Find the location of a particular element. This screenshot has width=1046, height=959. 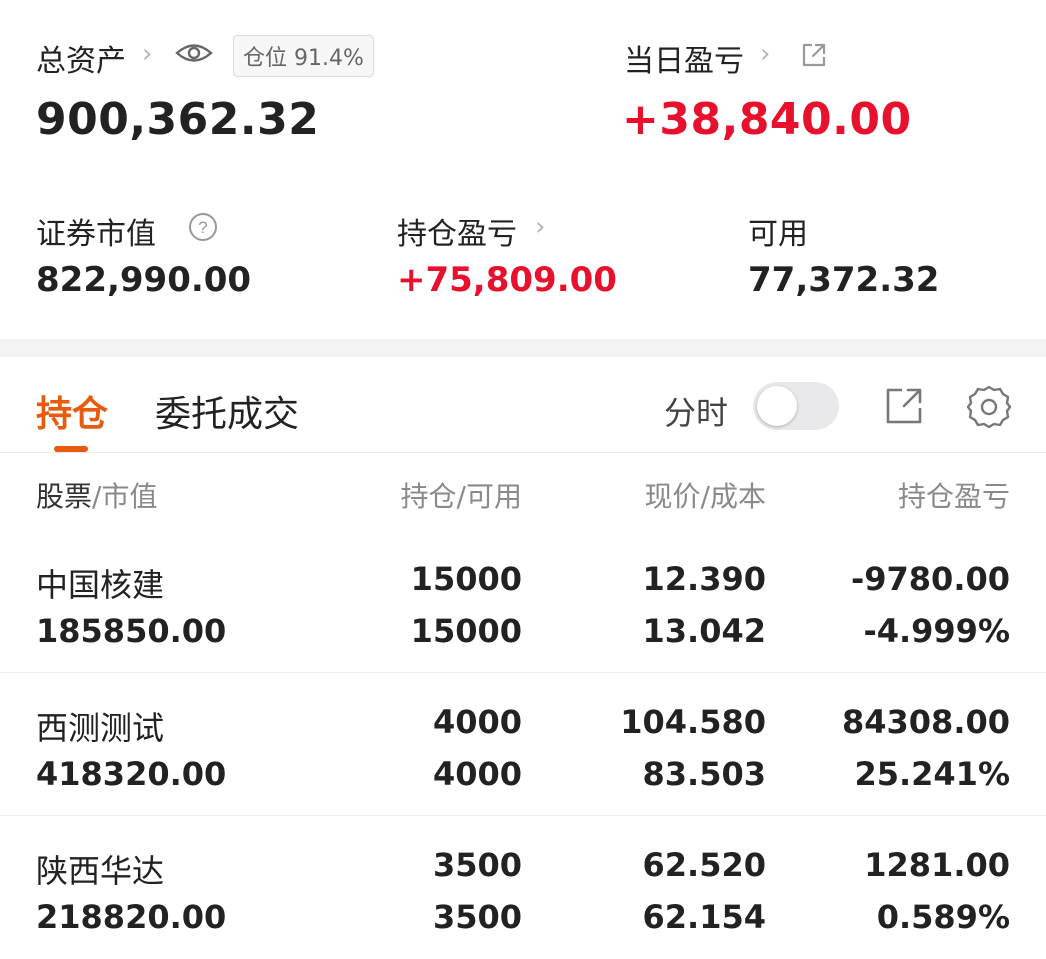

row-3-stock-name: 陕西华达 is located at coordinates (100, 869).